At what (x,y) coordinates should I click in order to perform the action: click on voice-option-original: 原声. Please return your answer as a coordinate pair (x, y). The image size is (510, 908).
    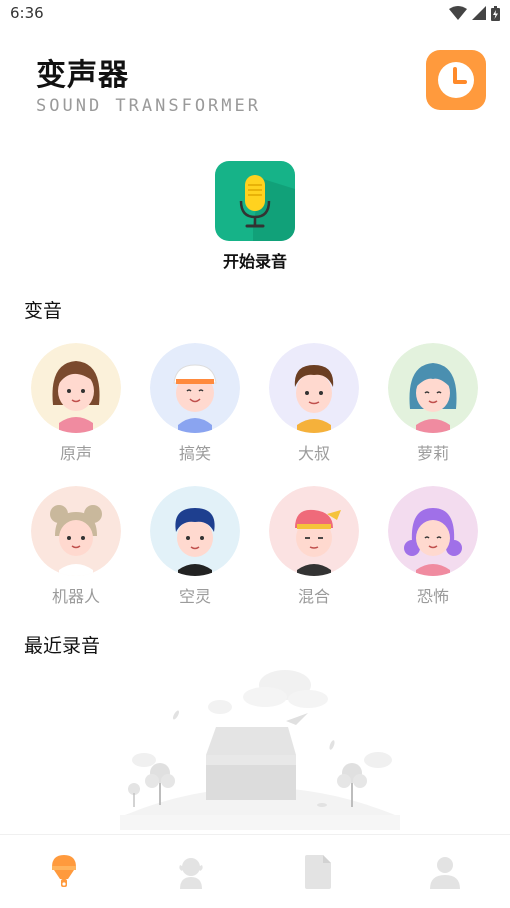
    Looking at the image, I should click on (76, 408).